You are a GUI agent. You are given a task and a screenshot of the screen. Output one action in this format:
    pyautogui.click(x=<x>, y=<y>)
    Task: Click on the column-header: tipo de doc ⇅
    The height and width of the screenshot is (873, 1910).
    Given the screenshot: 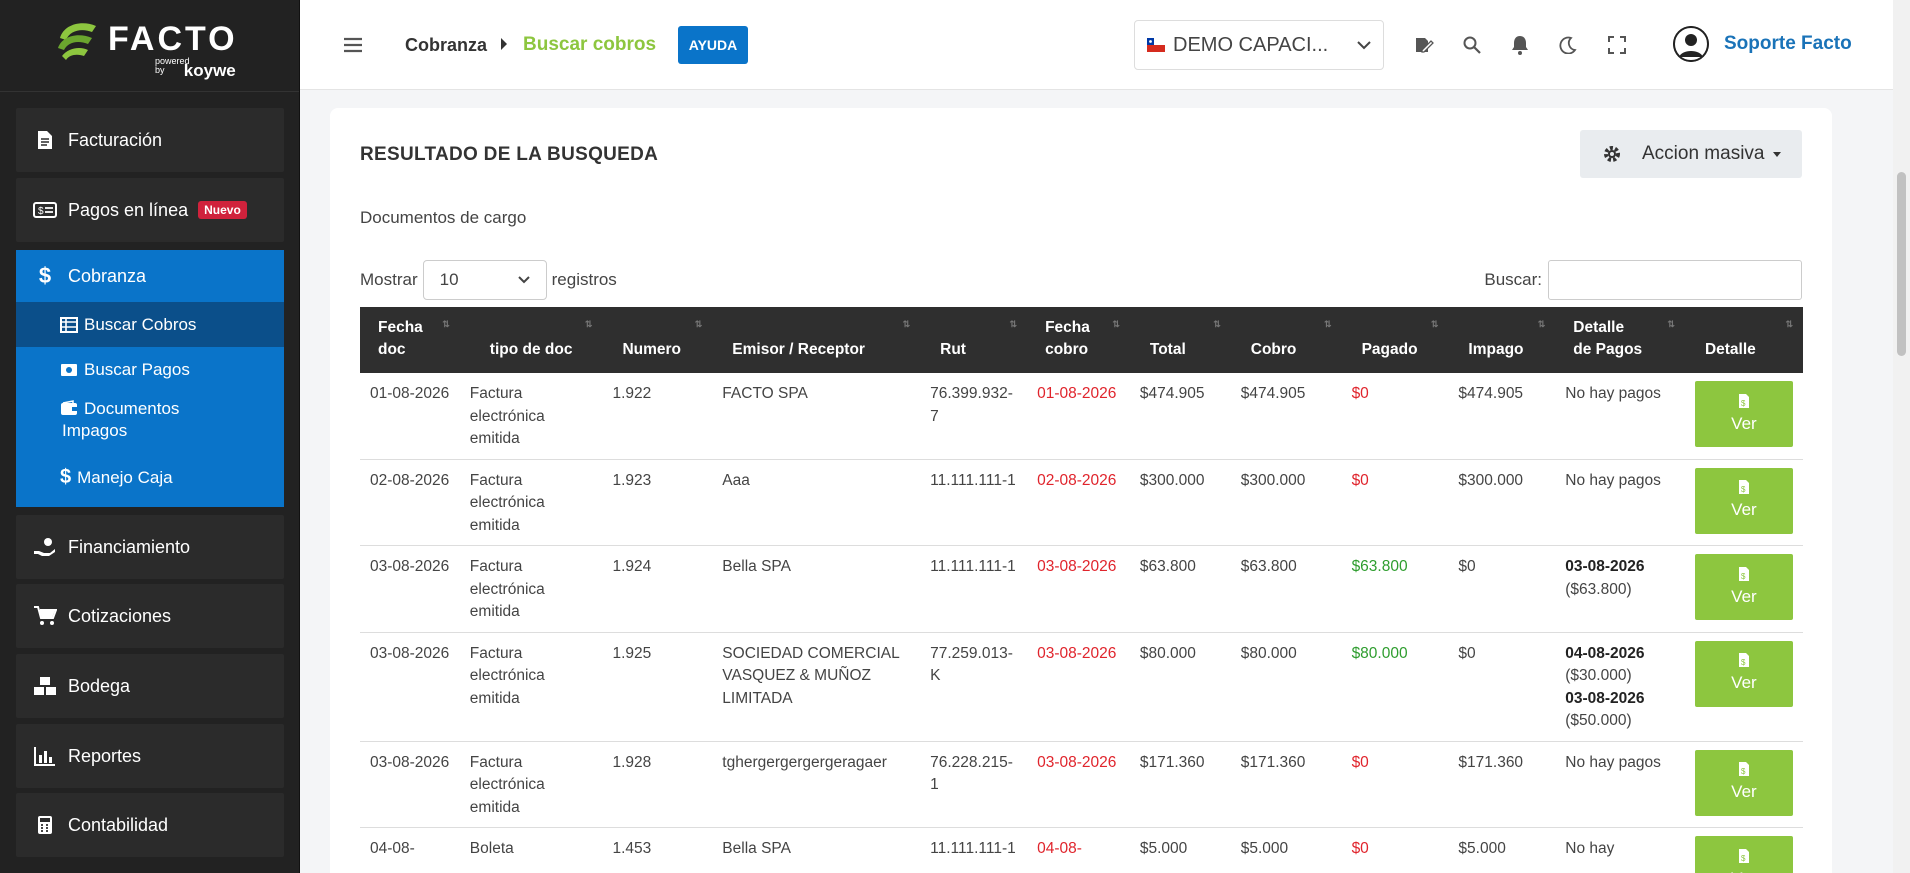 What is the action you would take?
    pyautogui.click(x=531, y=340)
    